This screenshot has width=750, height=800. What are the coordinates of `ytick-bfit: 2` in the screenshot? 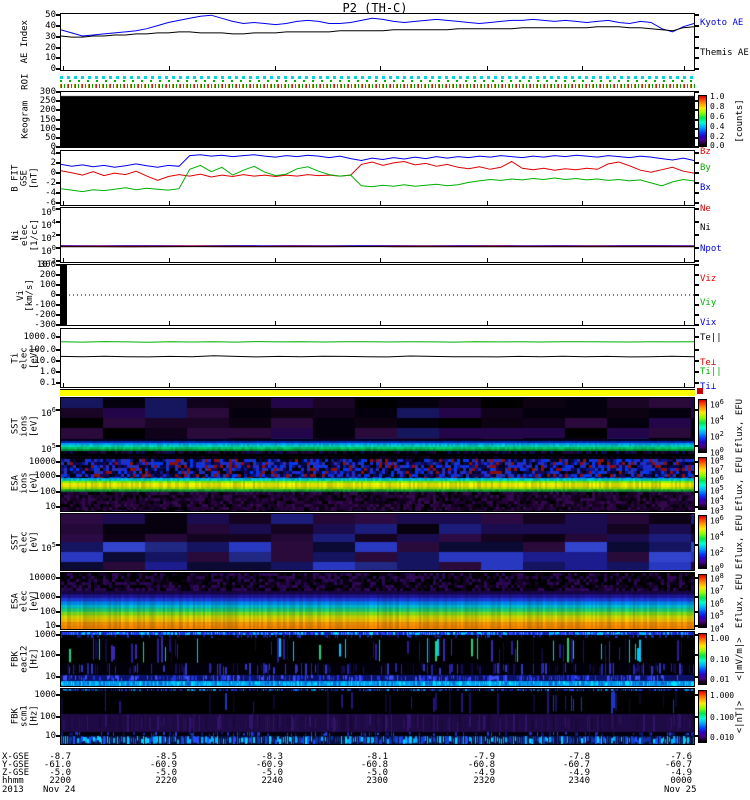 It's located at (53, 162).